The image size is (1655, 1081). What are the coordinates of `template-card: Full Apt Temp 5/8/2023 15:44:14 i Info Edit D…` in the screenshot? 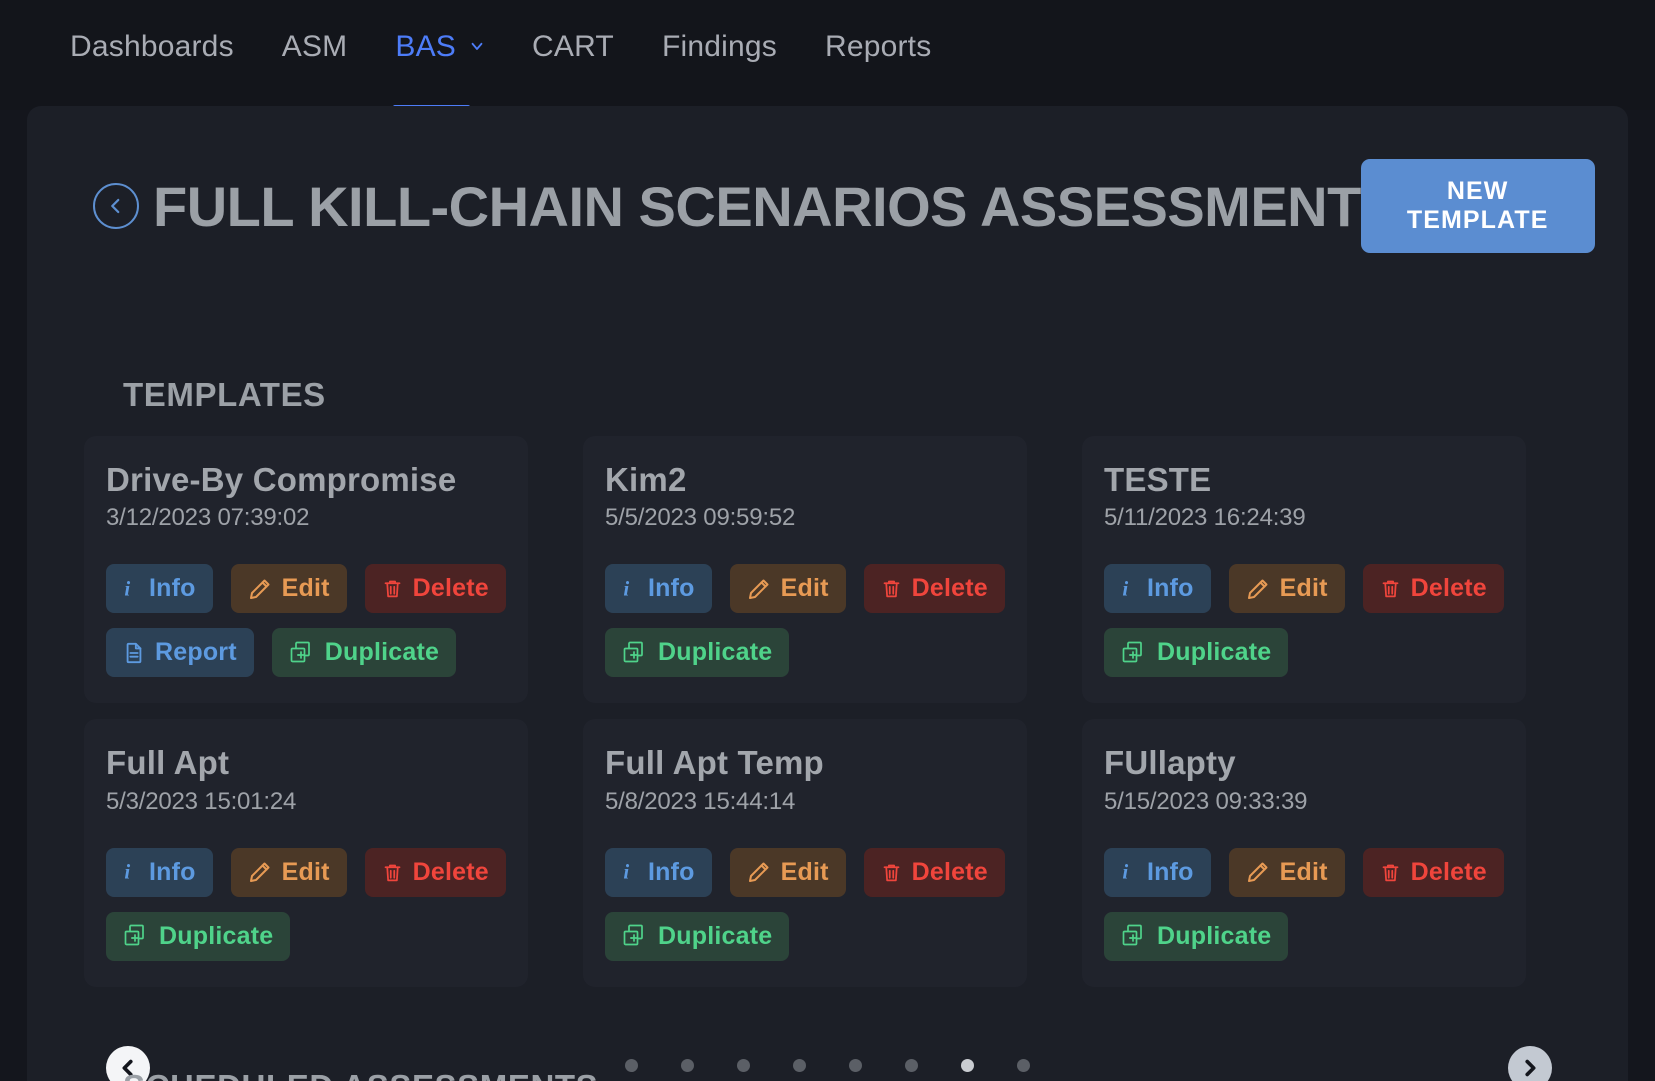 It's located at (805, 853).